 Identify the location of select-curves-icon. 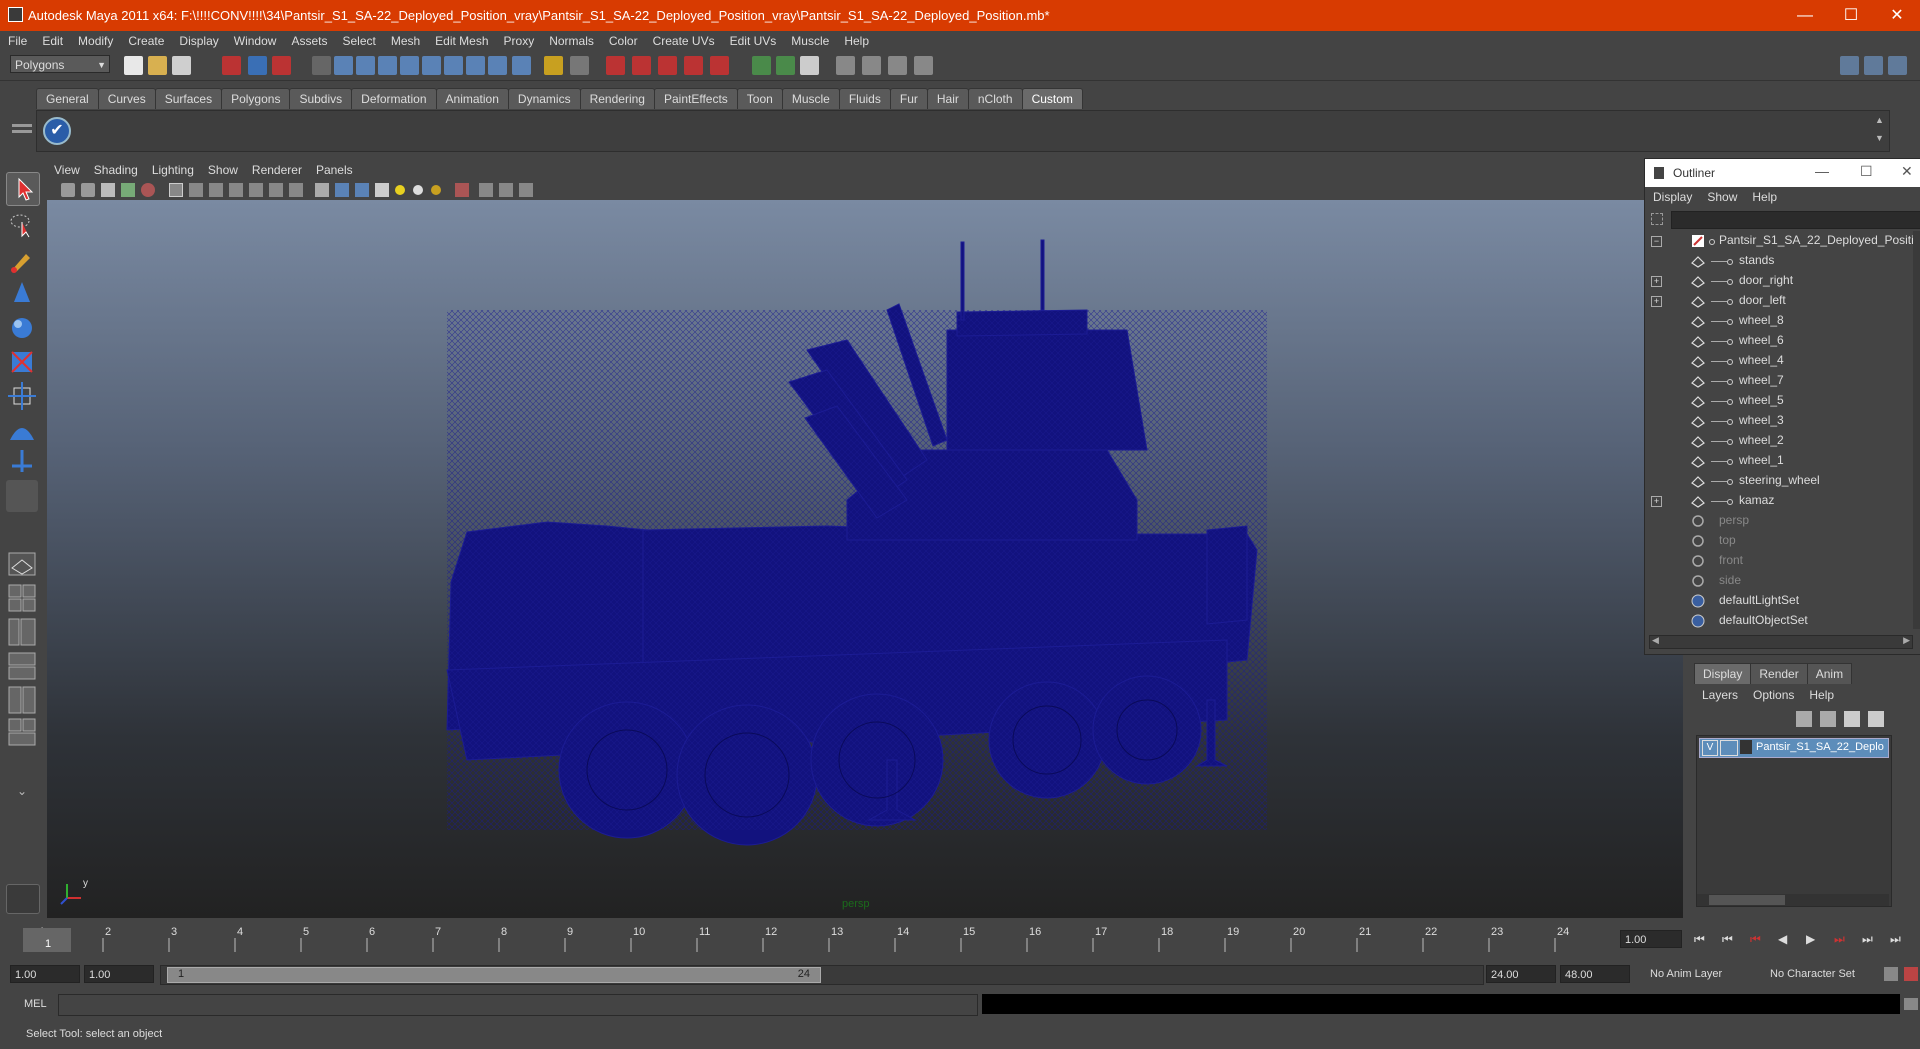
(387, 65).